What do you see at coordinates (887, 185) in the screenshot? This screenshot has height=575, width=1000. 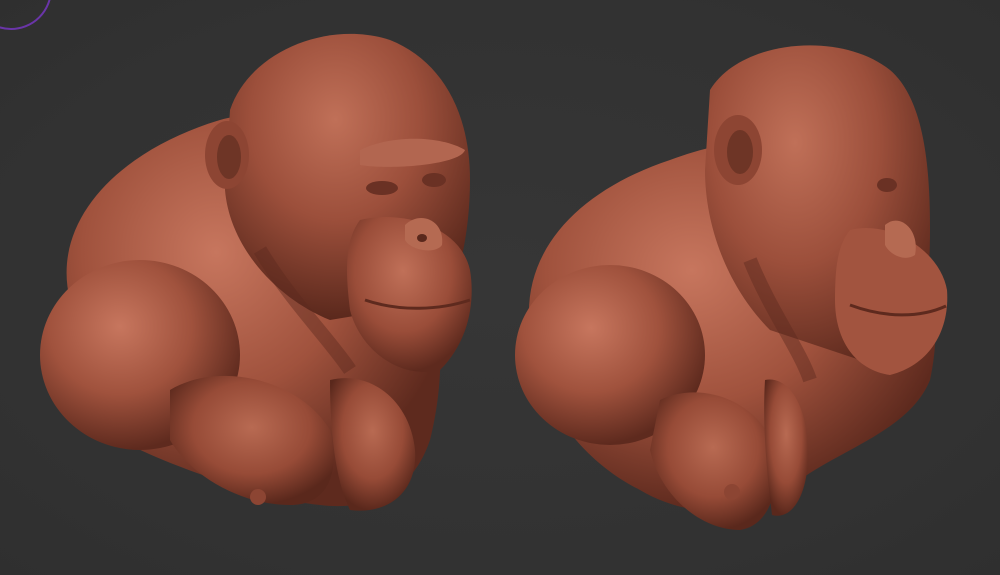 I see `eye` at bounding box center [887, 185].